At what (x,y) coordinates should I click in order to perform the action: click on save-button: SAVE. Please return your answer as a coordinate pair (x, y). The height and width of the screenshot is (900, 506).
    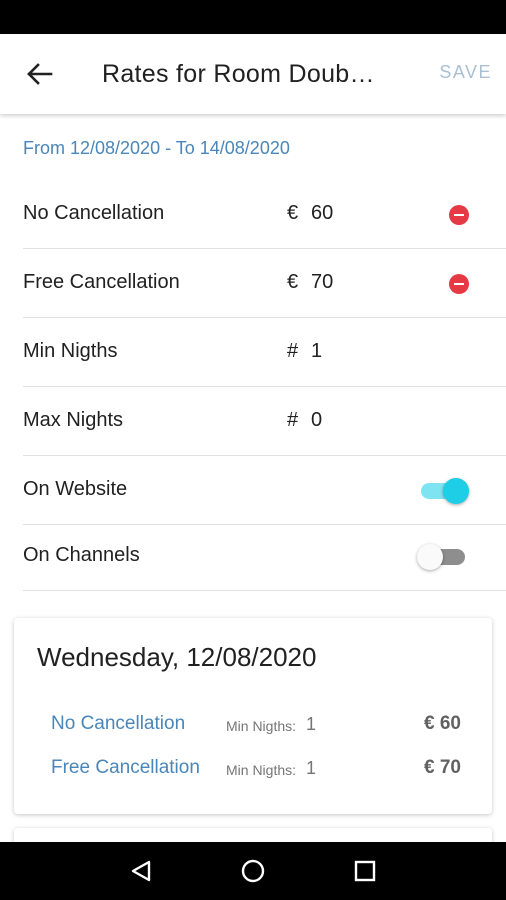
    Looking at the image, I should click on (465, 72).